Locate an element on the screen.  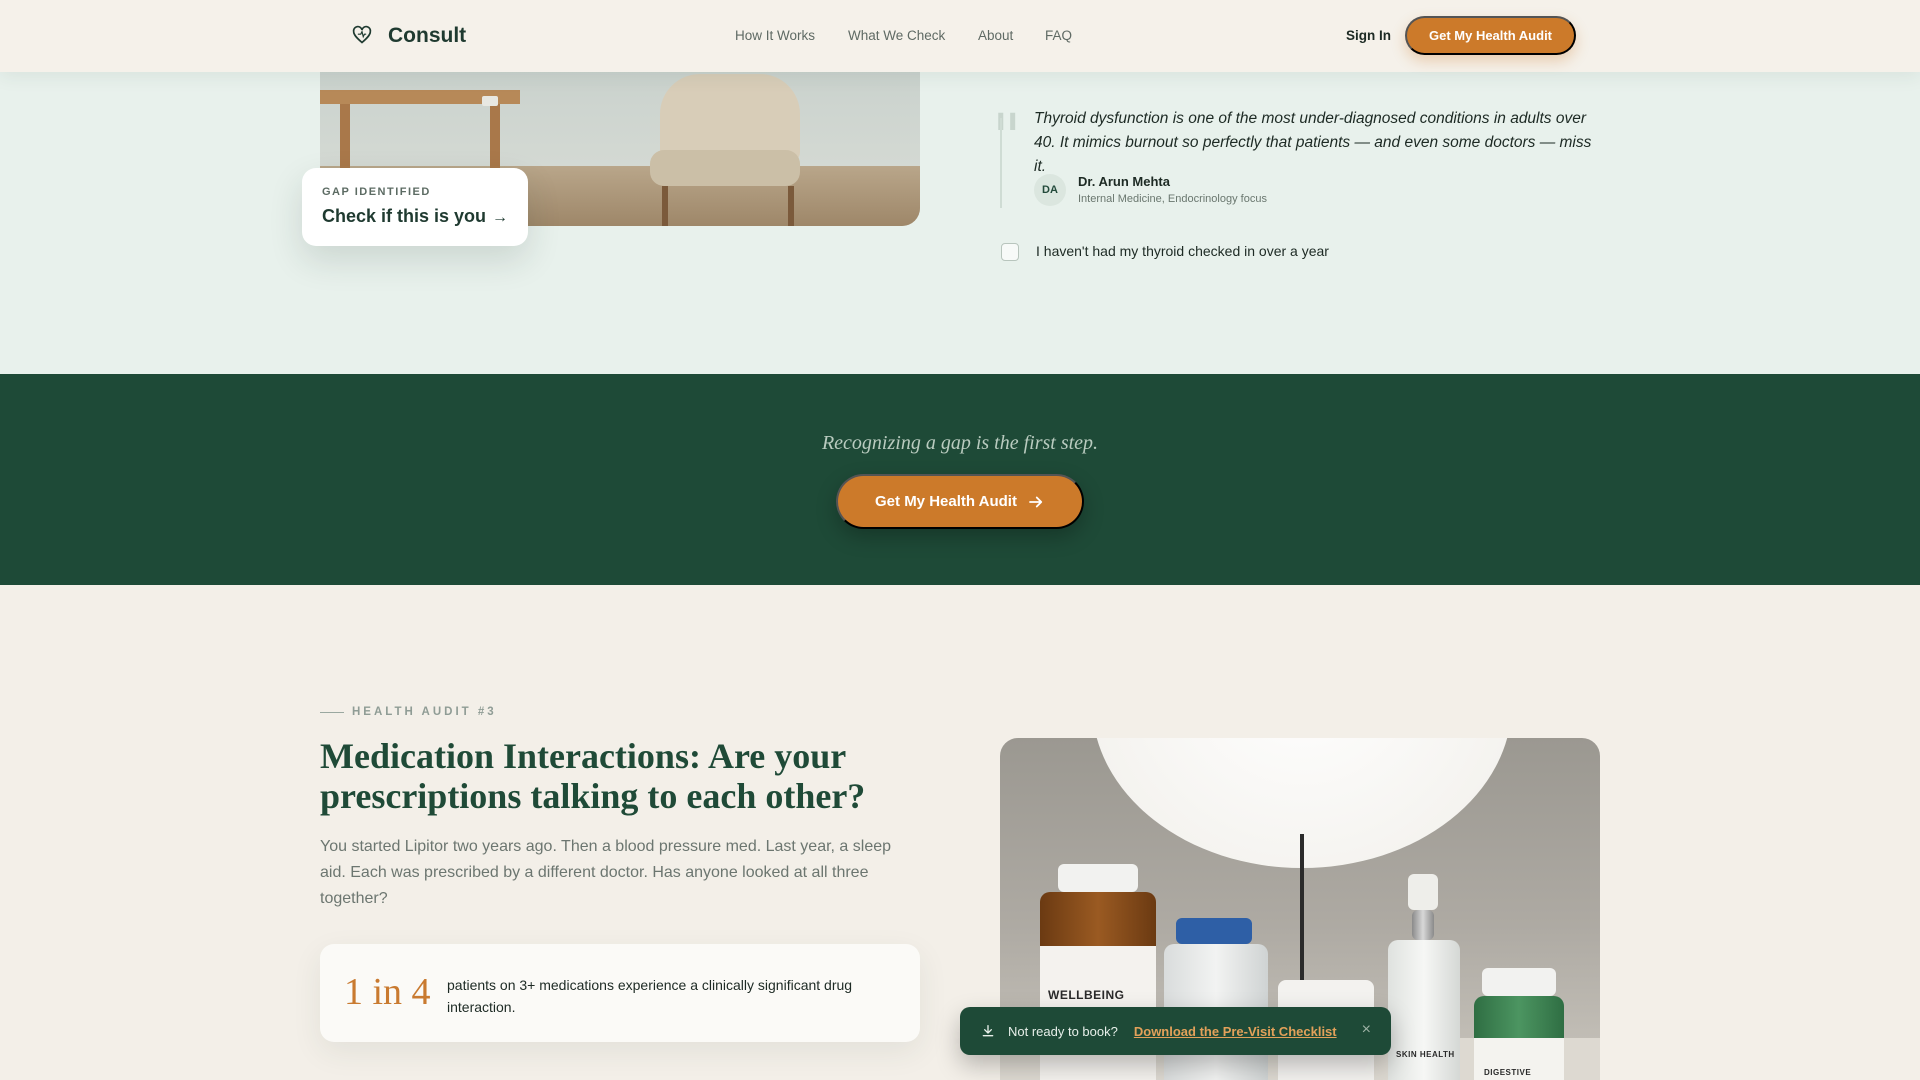
arrow-right-icon: → is located at coordinates (500, 217).